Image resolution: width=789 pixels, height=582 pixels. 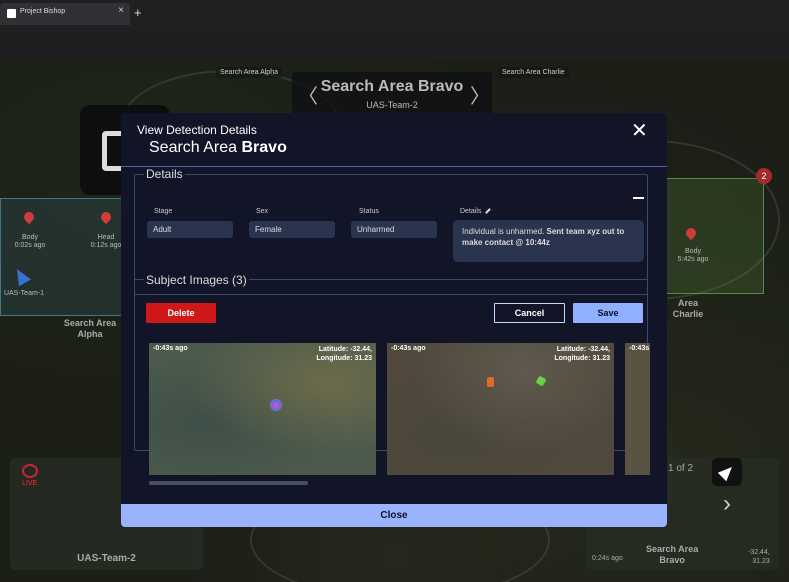 What do you see at coordinates (164, 174) in the screenshot?
I see `details-legend: Details` at bounding box center [164, 174].